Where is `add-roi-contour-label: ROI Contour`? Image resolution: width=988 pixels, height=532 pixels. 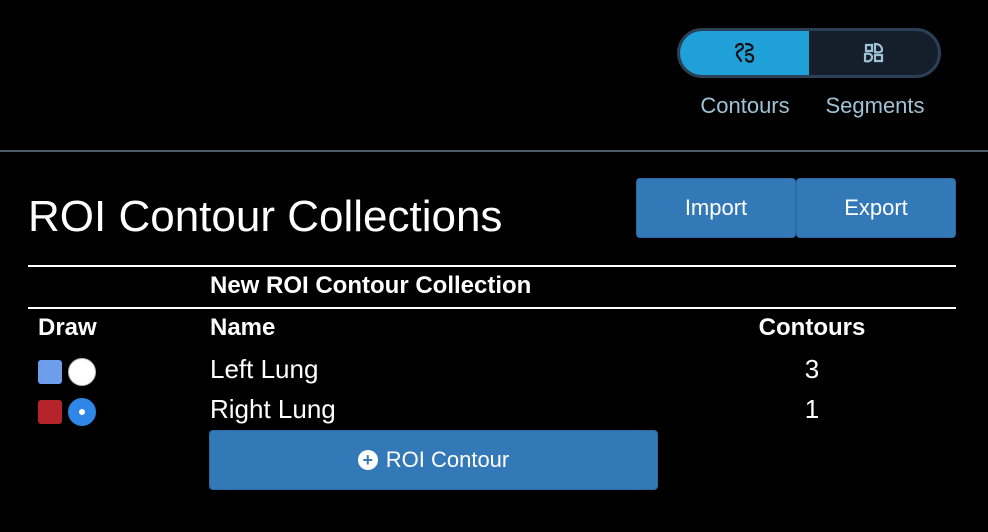
add-roi-contour-label: ROI Contour is located at coordinates (447, 459).